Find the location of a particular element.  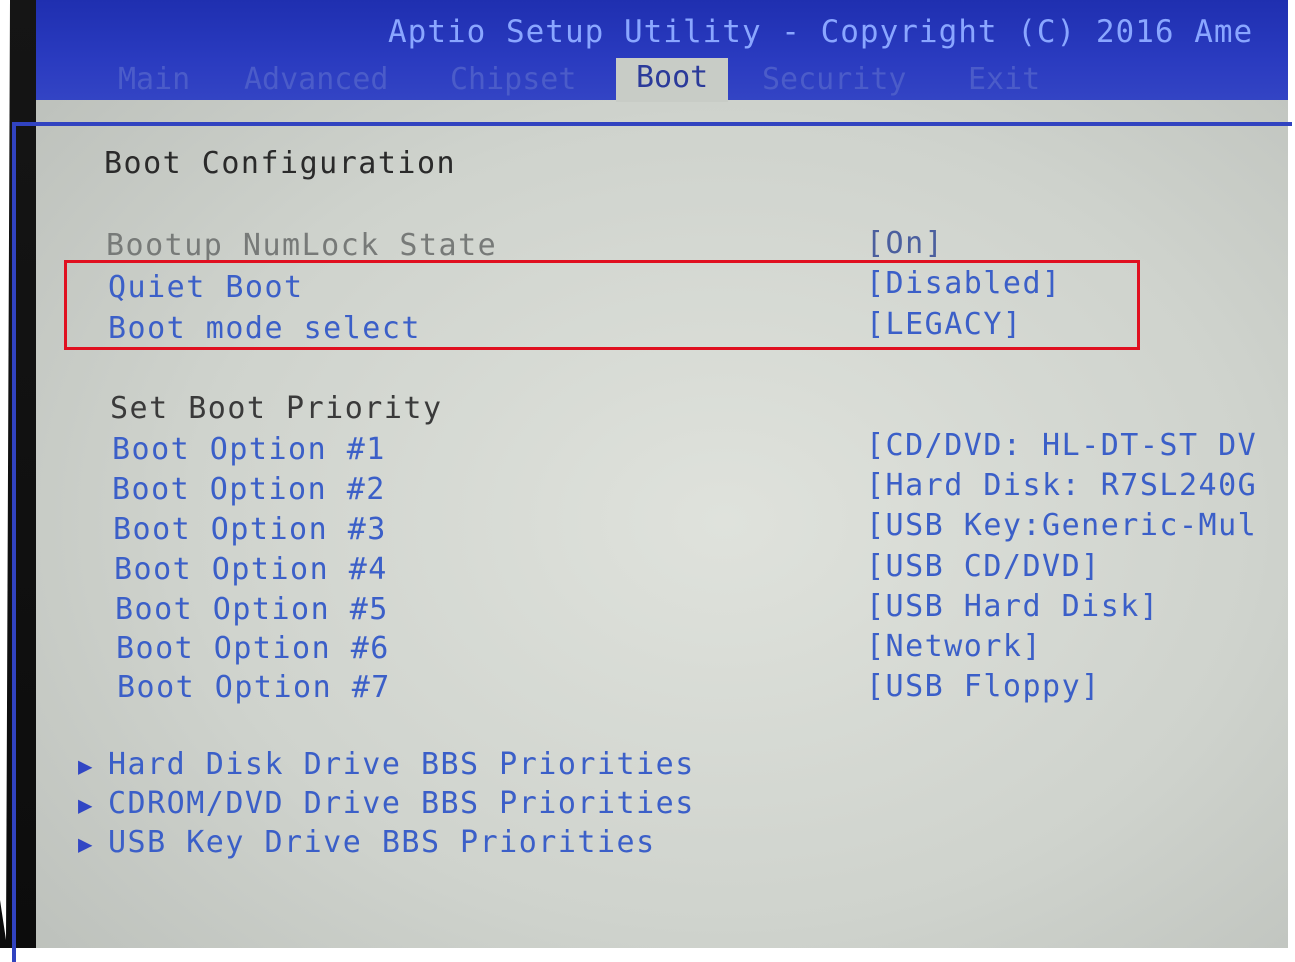

tab-main: Main is located at coordinates (154, 79).